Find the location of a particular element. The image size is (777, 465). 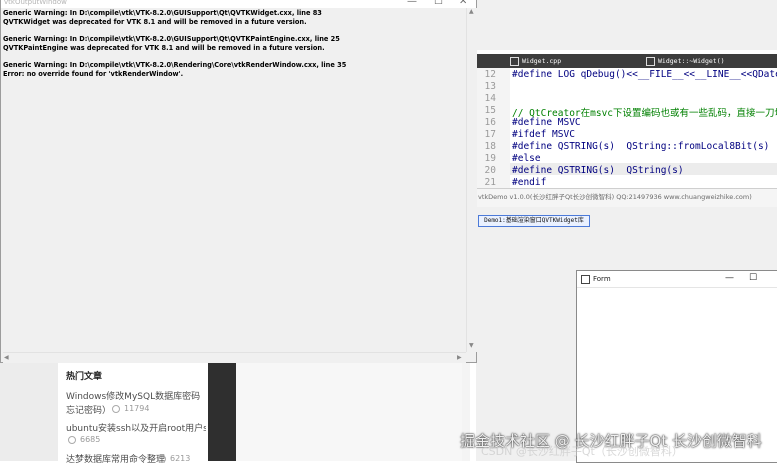

article-views: 6685 is located at coordinates (84, 439).